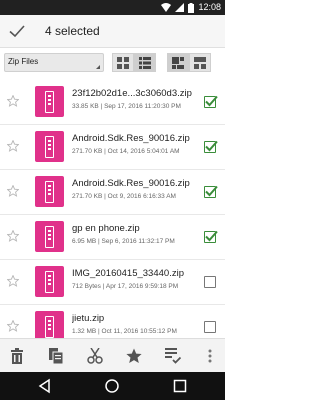 This screenshot has width=320, height=400. What do you see at coordinates (143, 151) in the screenshot?
I see `file-date: Oct 14, 2016 5:04:01 AM` at bounding box center [143, 151].